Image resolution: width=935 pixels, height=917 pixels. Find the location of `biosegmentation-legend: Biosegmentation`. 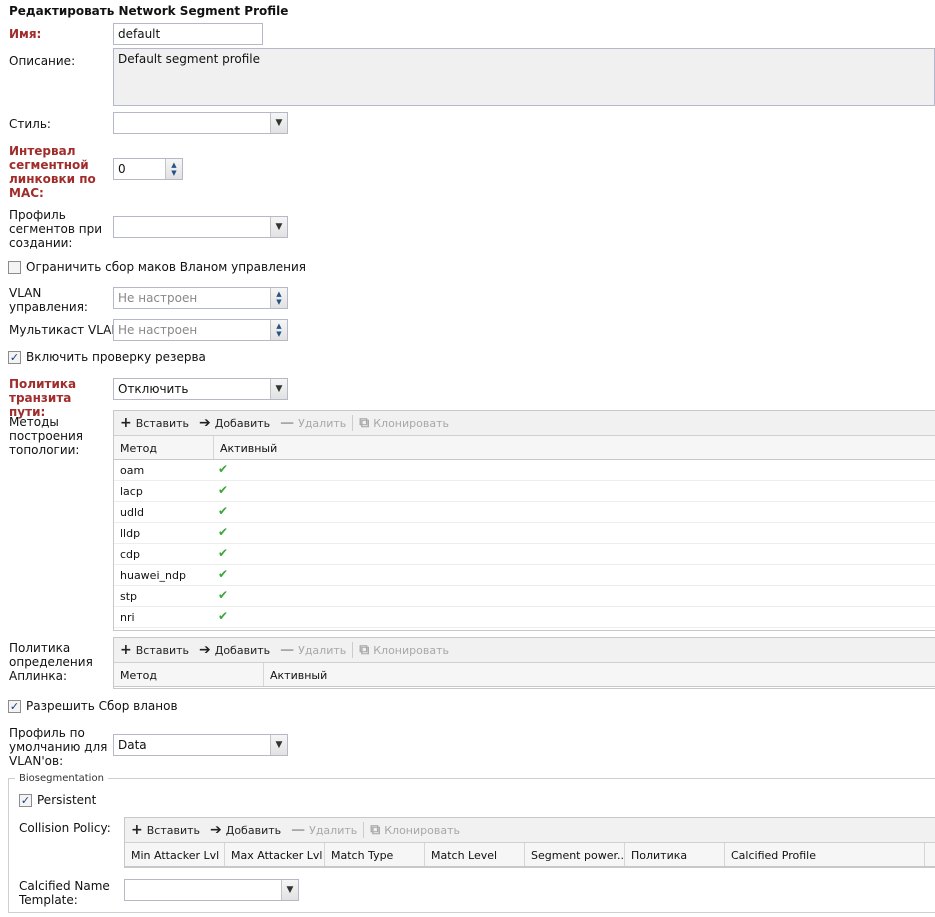

biosegmentation-legend: Biosegmentation is located at coordinates (61, 778).